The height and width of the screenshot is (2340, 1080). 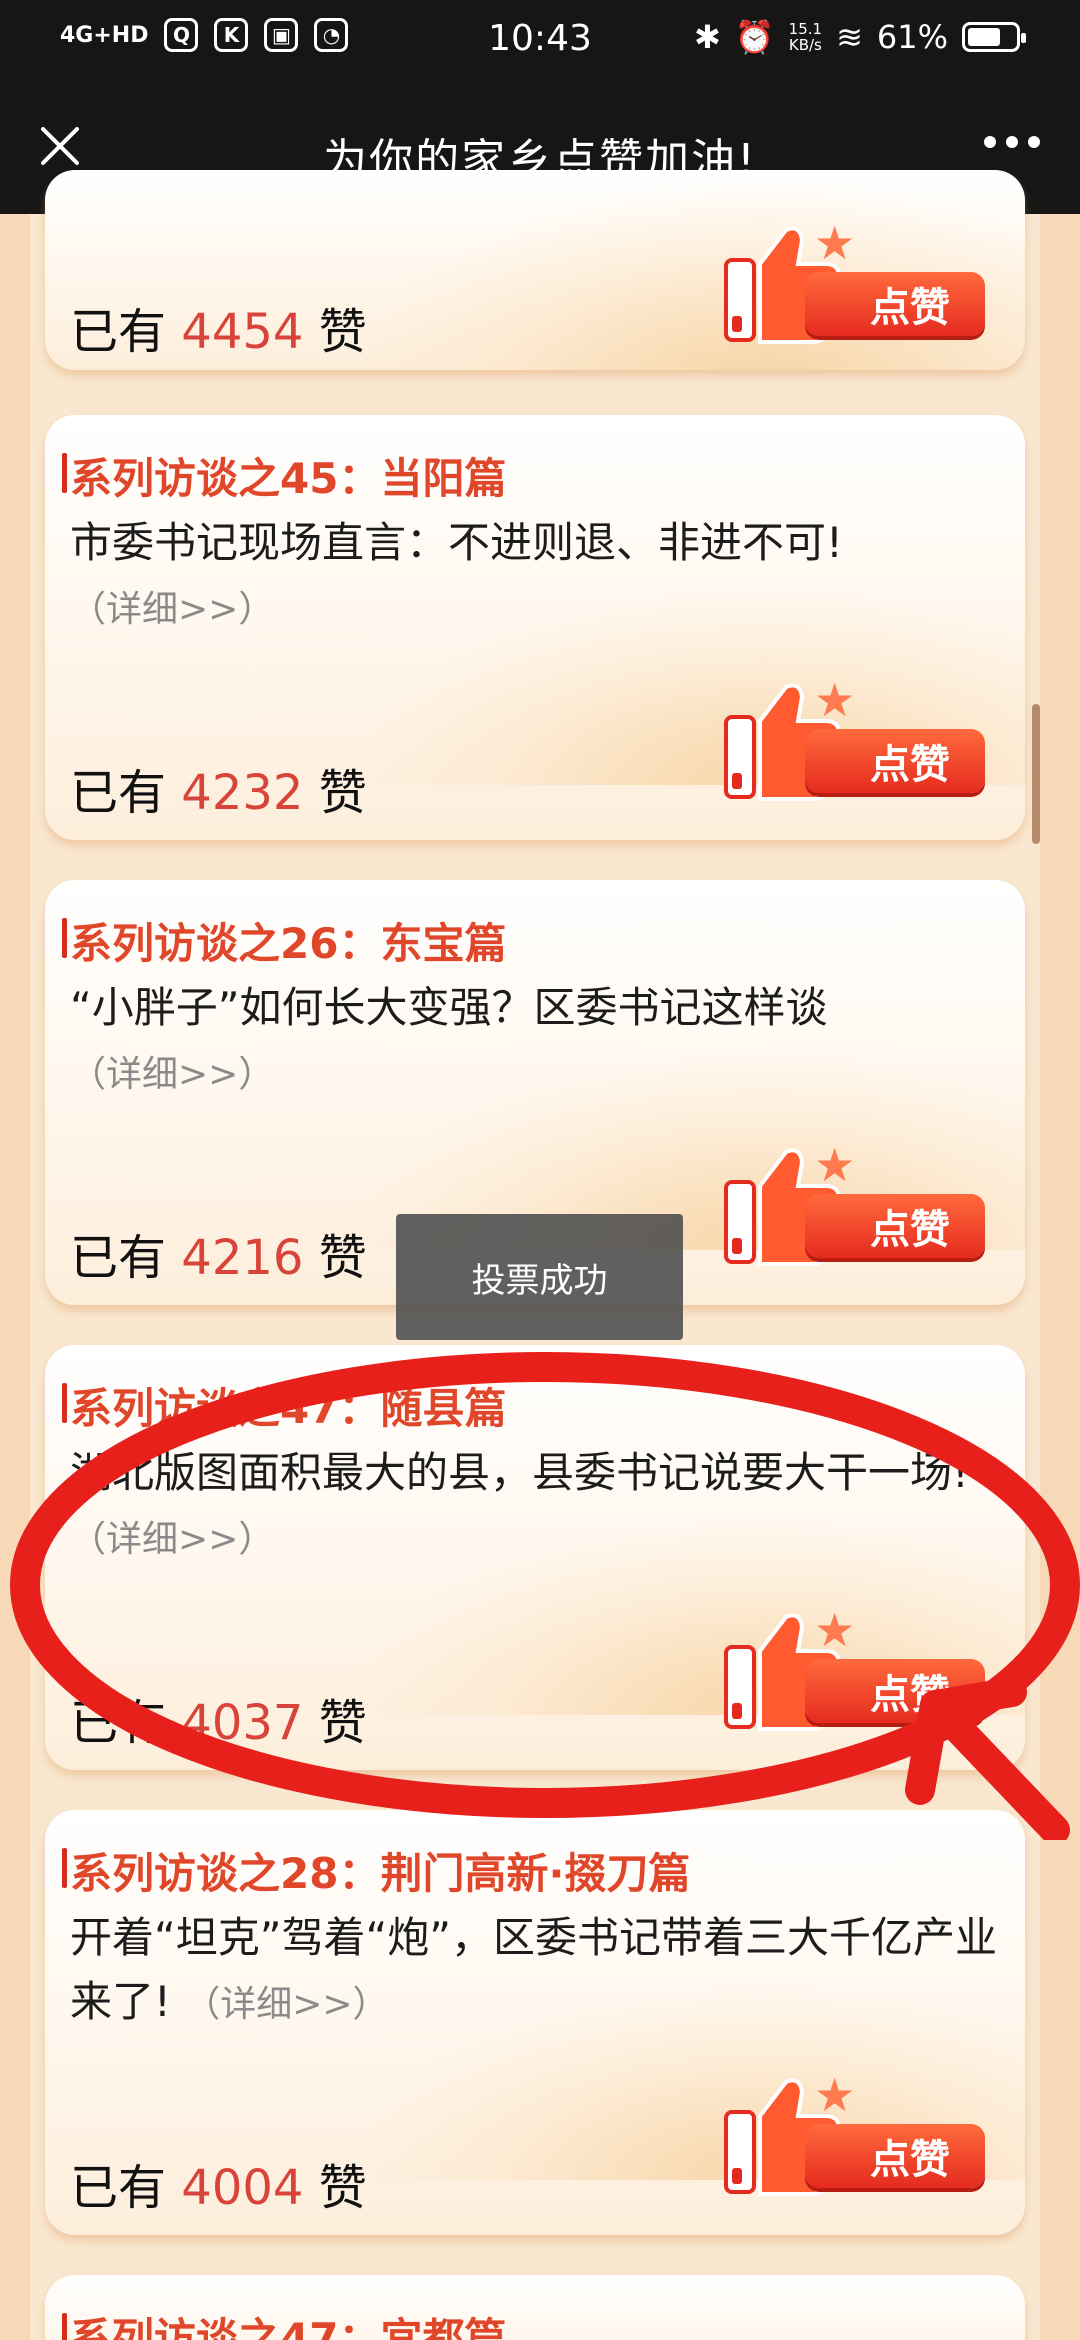 What do you see at coordinates (707, 37) in the screenshot?
I see `bluetooth-icon: ✱` at bounding box center [707, 37].